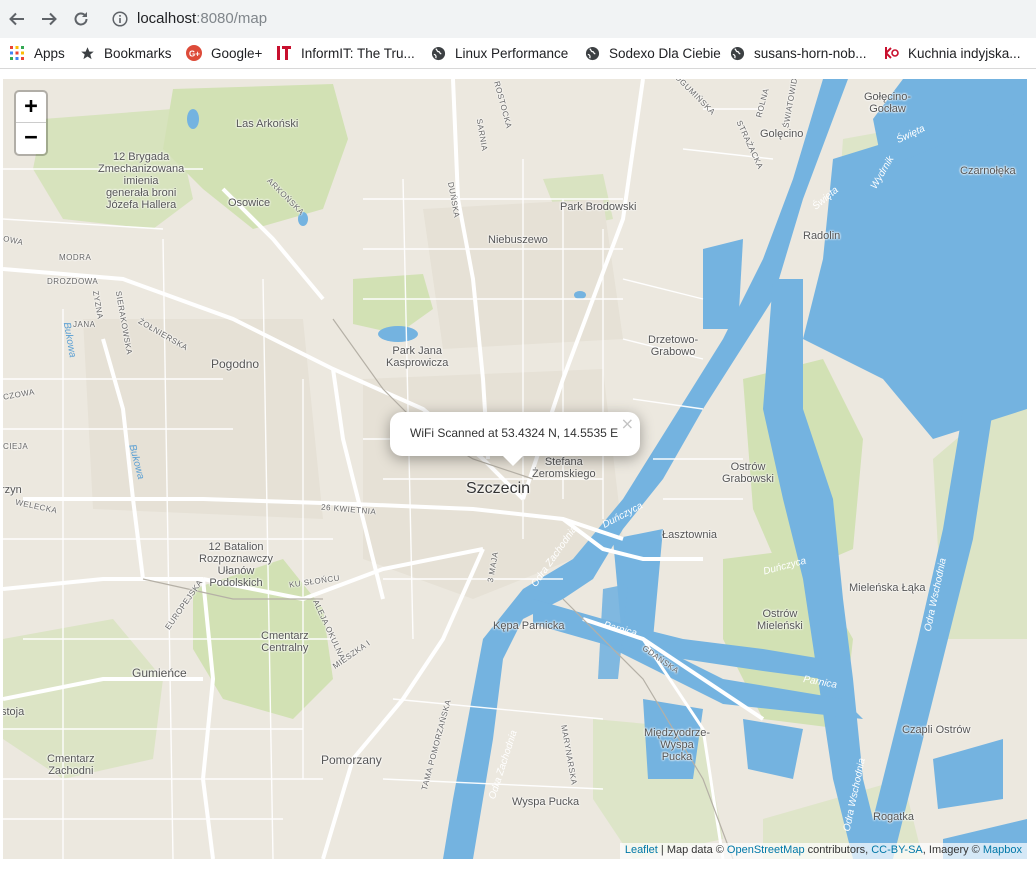  I want to click on place-label: Park Jana Kasprowicza, so click(417, 357).